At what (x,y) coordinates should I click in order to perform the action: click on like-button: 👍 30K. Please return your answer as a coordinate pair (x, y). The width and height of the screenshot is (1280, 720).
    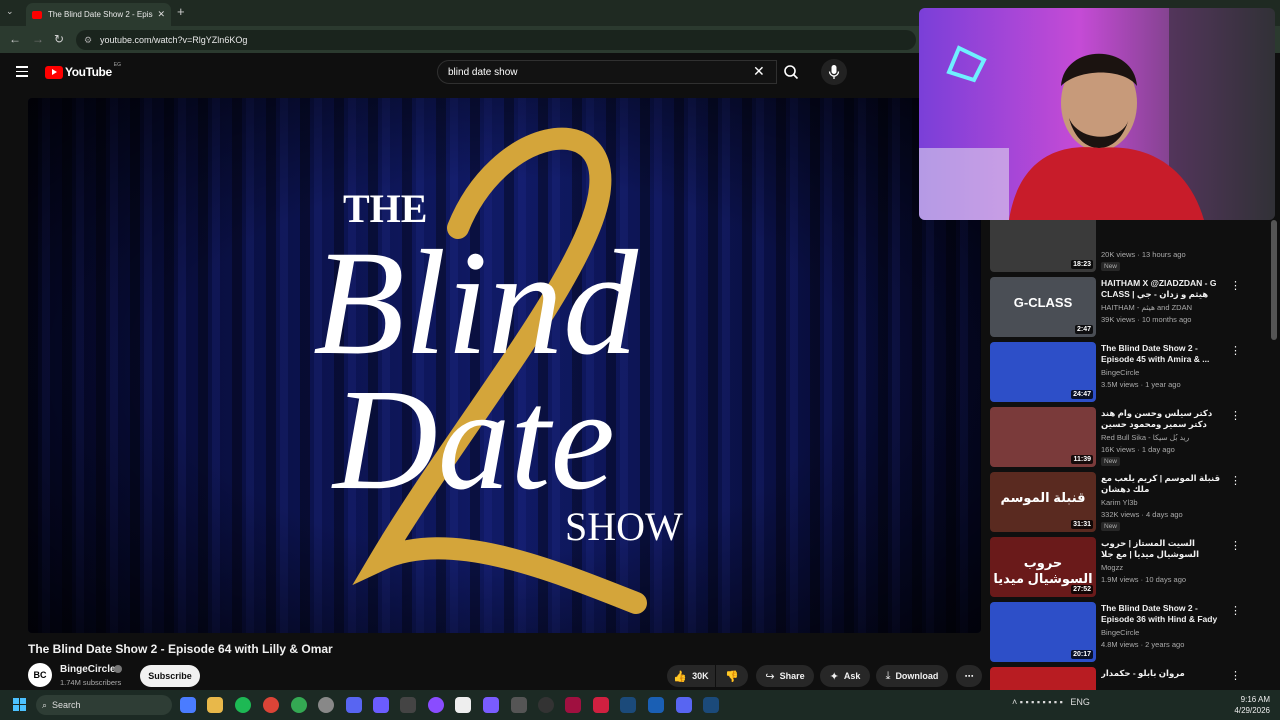
    Looking at the image, I should click on (691, 676).